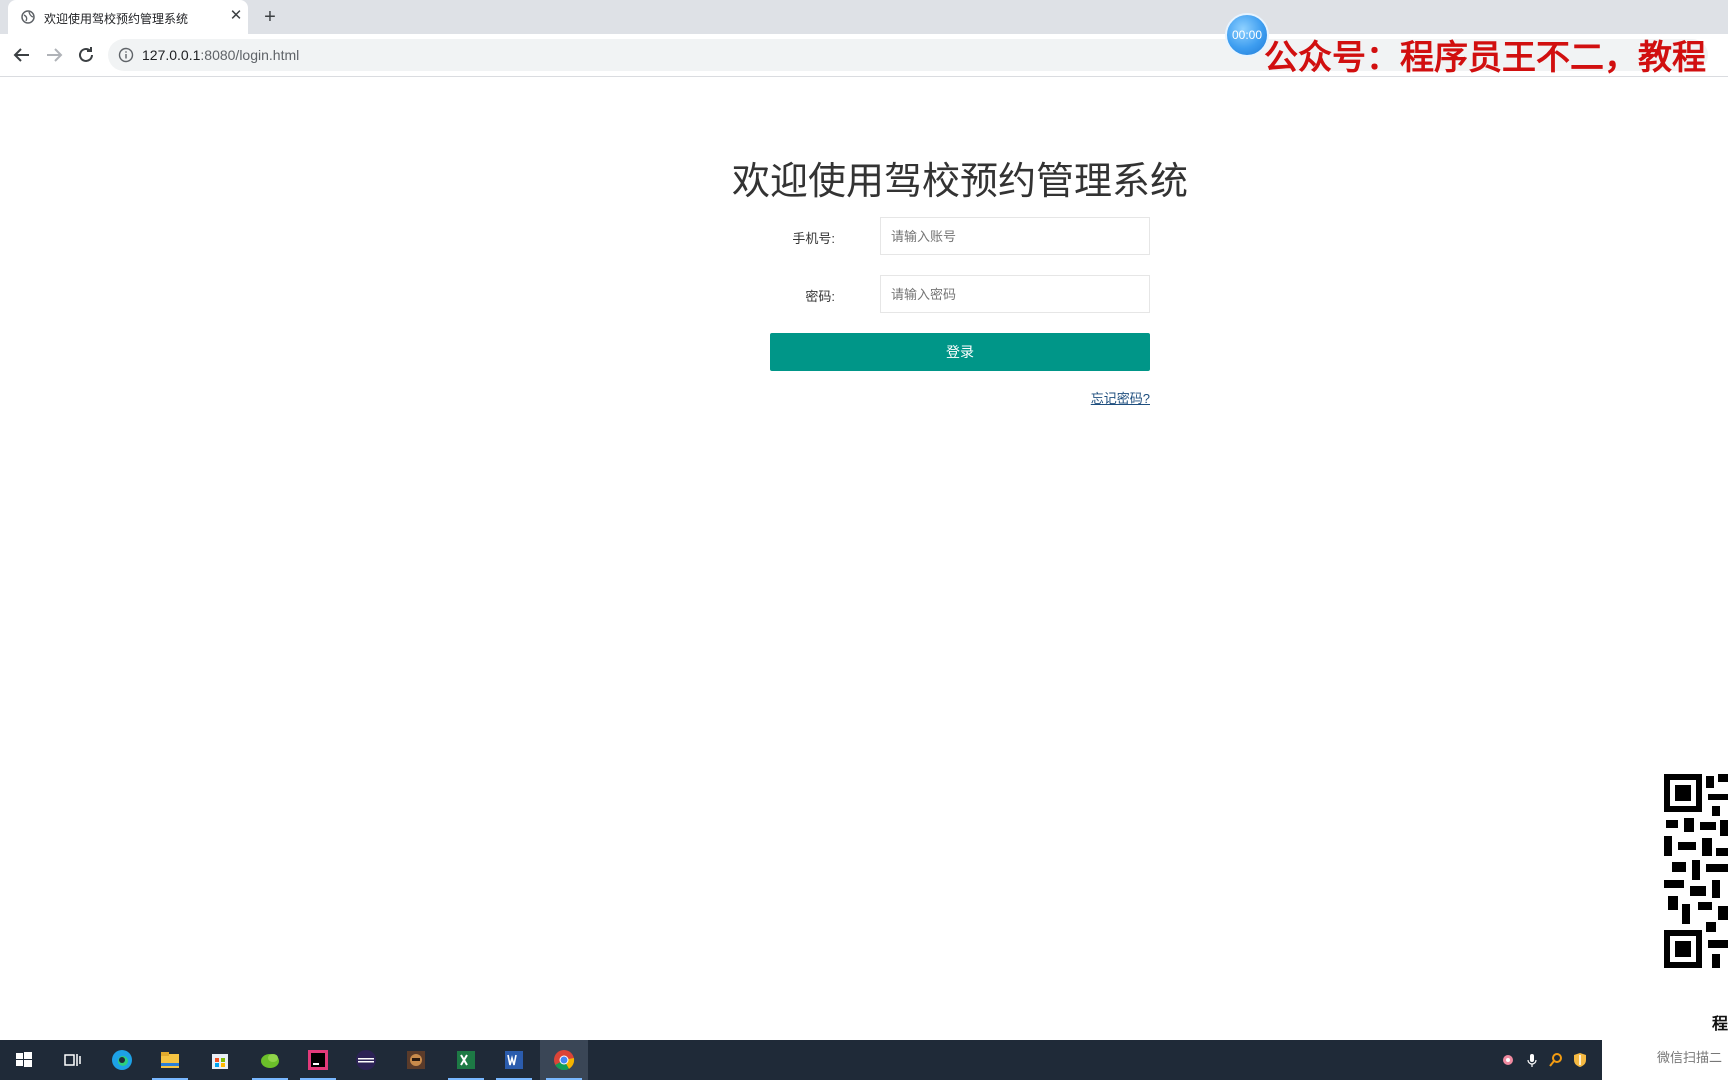 The width and height of the screenshot is (1728, 1080). Describe the element at coordinates (1580, 1060) in the screenshot. I see `security-shield-icon` at that location.